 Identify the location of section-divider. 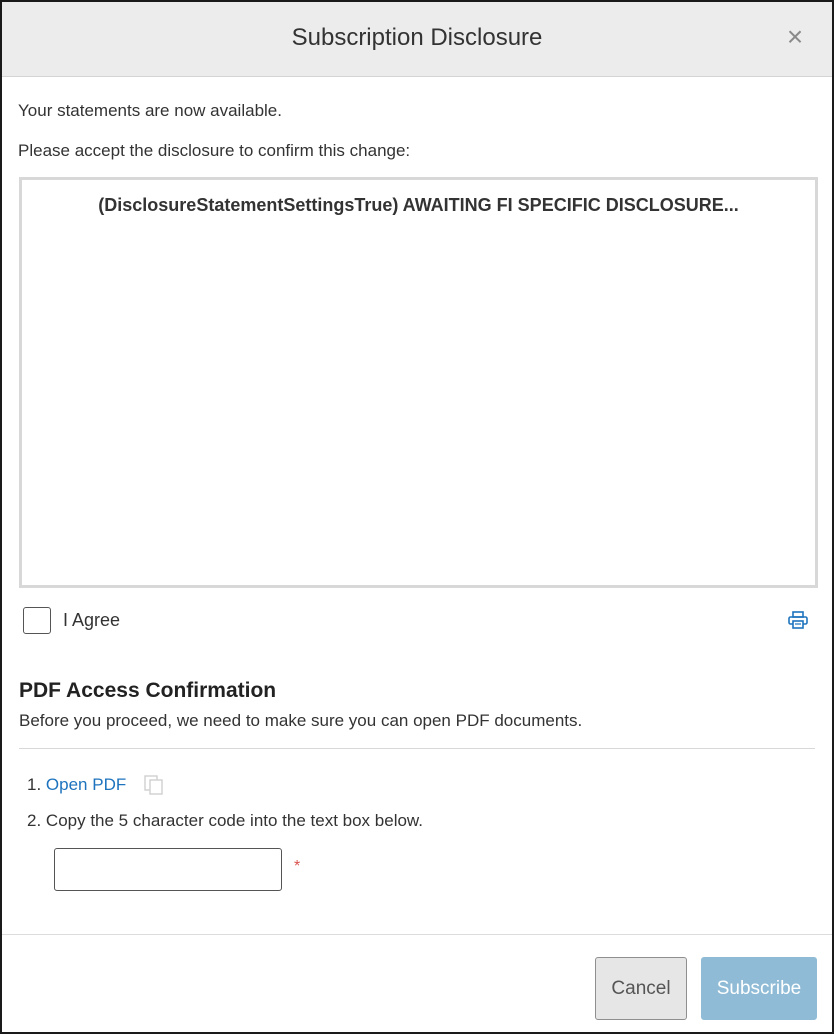
(417, 748).